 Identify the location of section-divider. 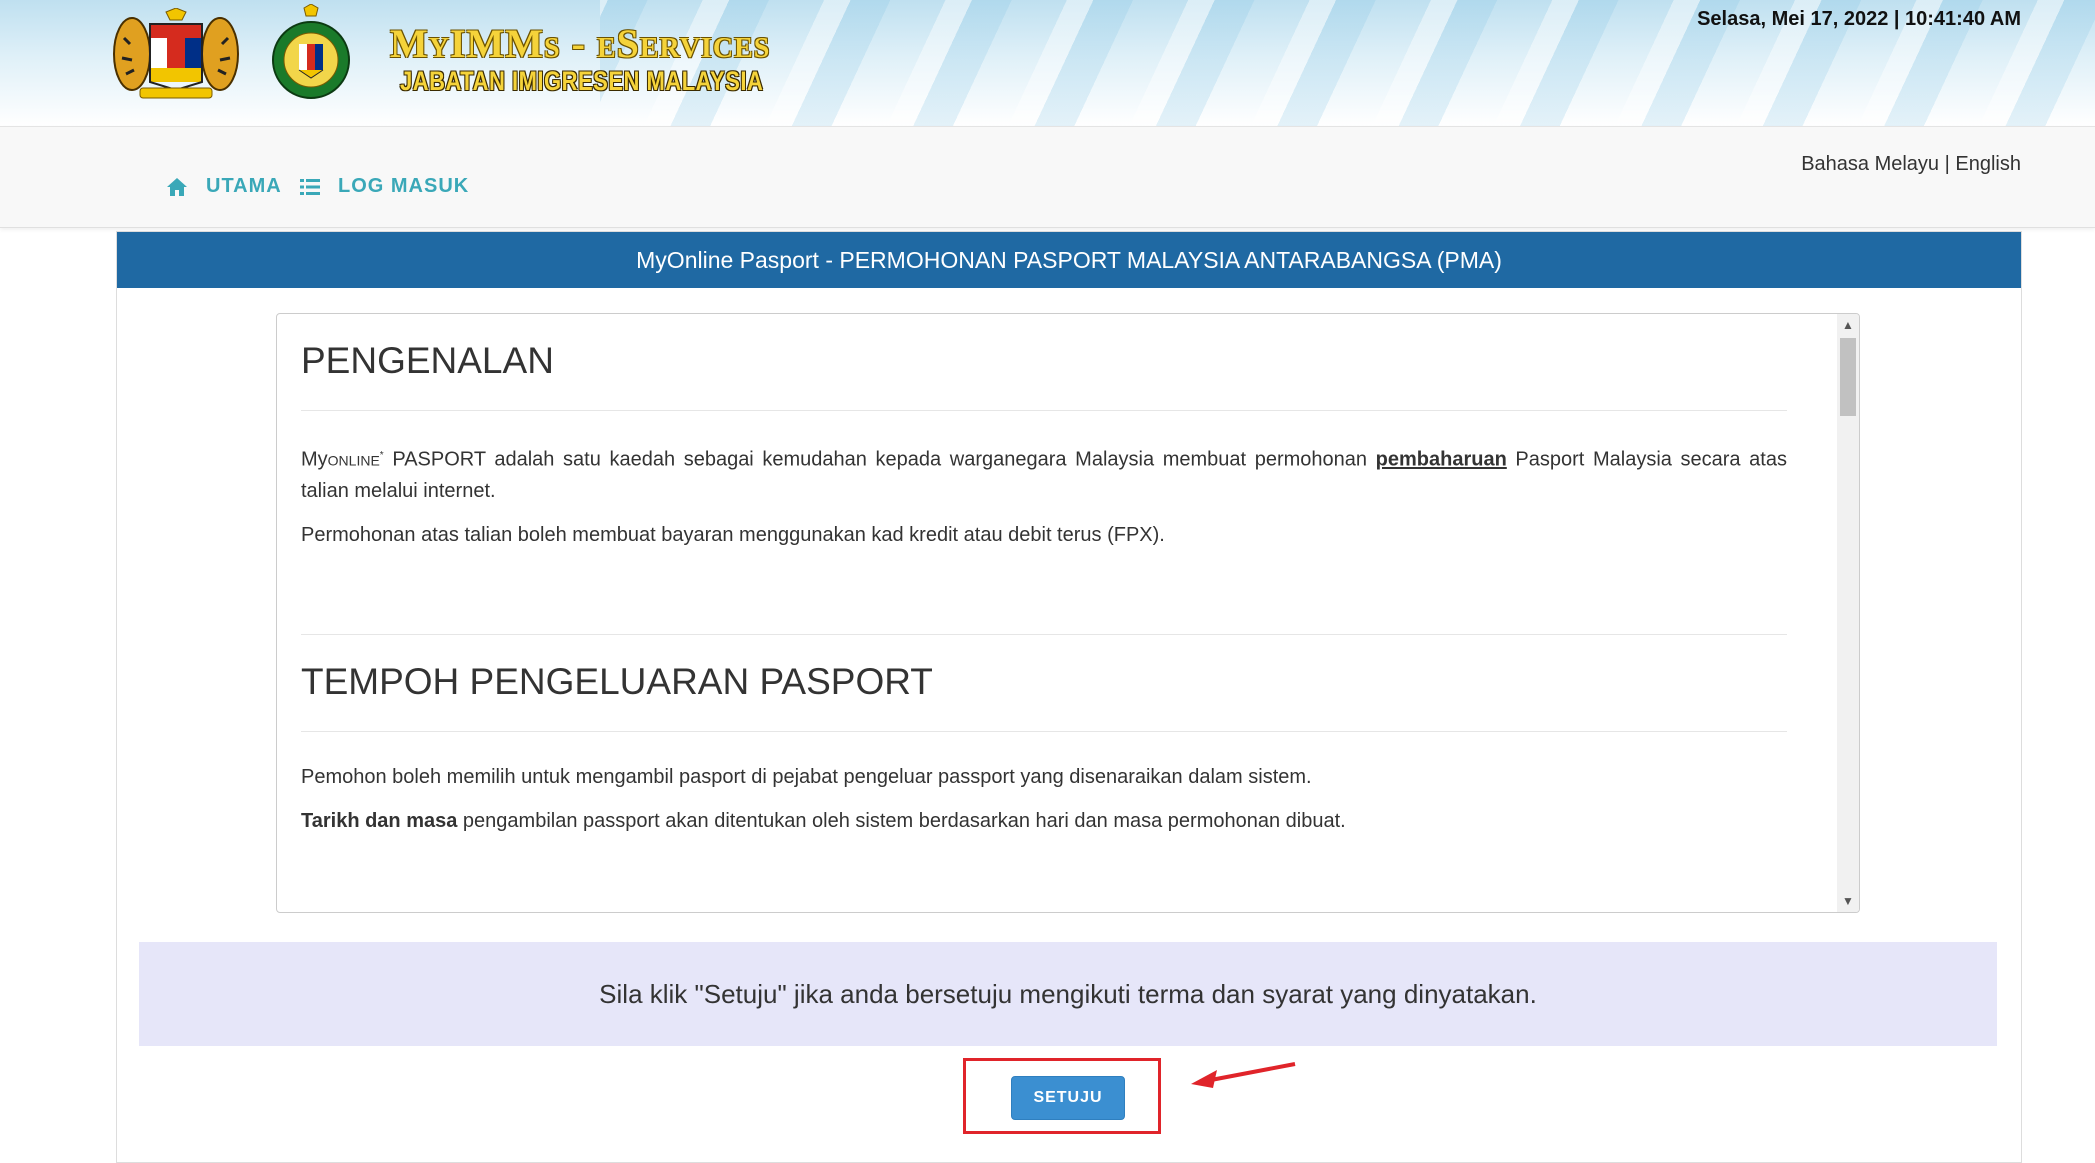
(1044, 592).